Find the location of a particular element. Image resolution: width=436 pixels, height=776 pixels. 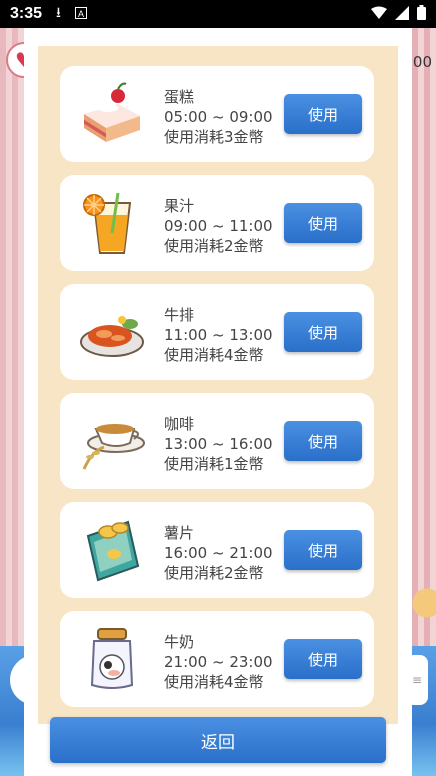

svg-text: A is located at coordinates (81, 14).